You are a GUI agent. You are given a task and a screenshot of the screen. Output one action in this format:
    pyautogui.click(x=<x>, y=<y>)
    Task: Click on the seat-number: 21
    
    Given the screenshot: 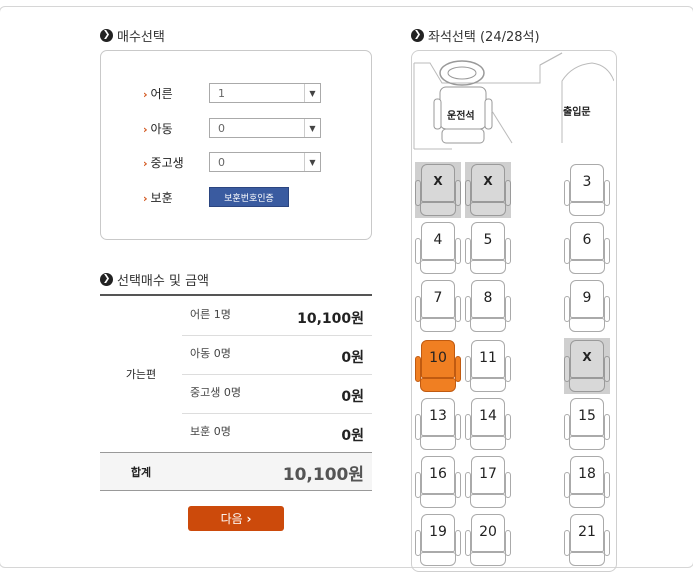 What is the action you would take?
    pyautogui.click(x=587, y=532)
    